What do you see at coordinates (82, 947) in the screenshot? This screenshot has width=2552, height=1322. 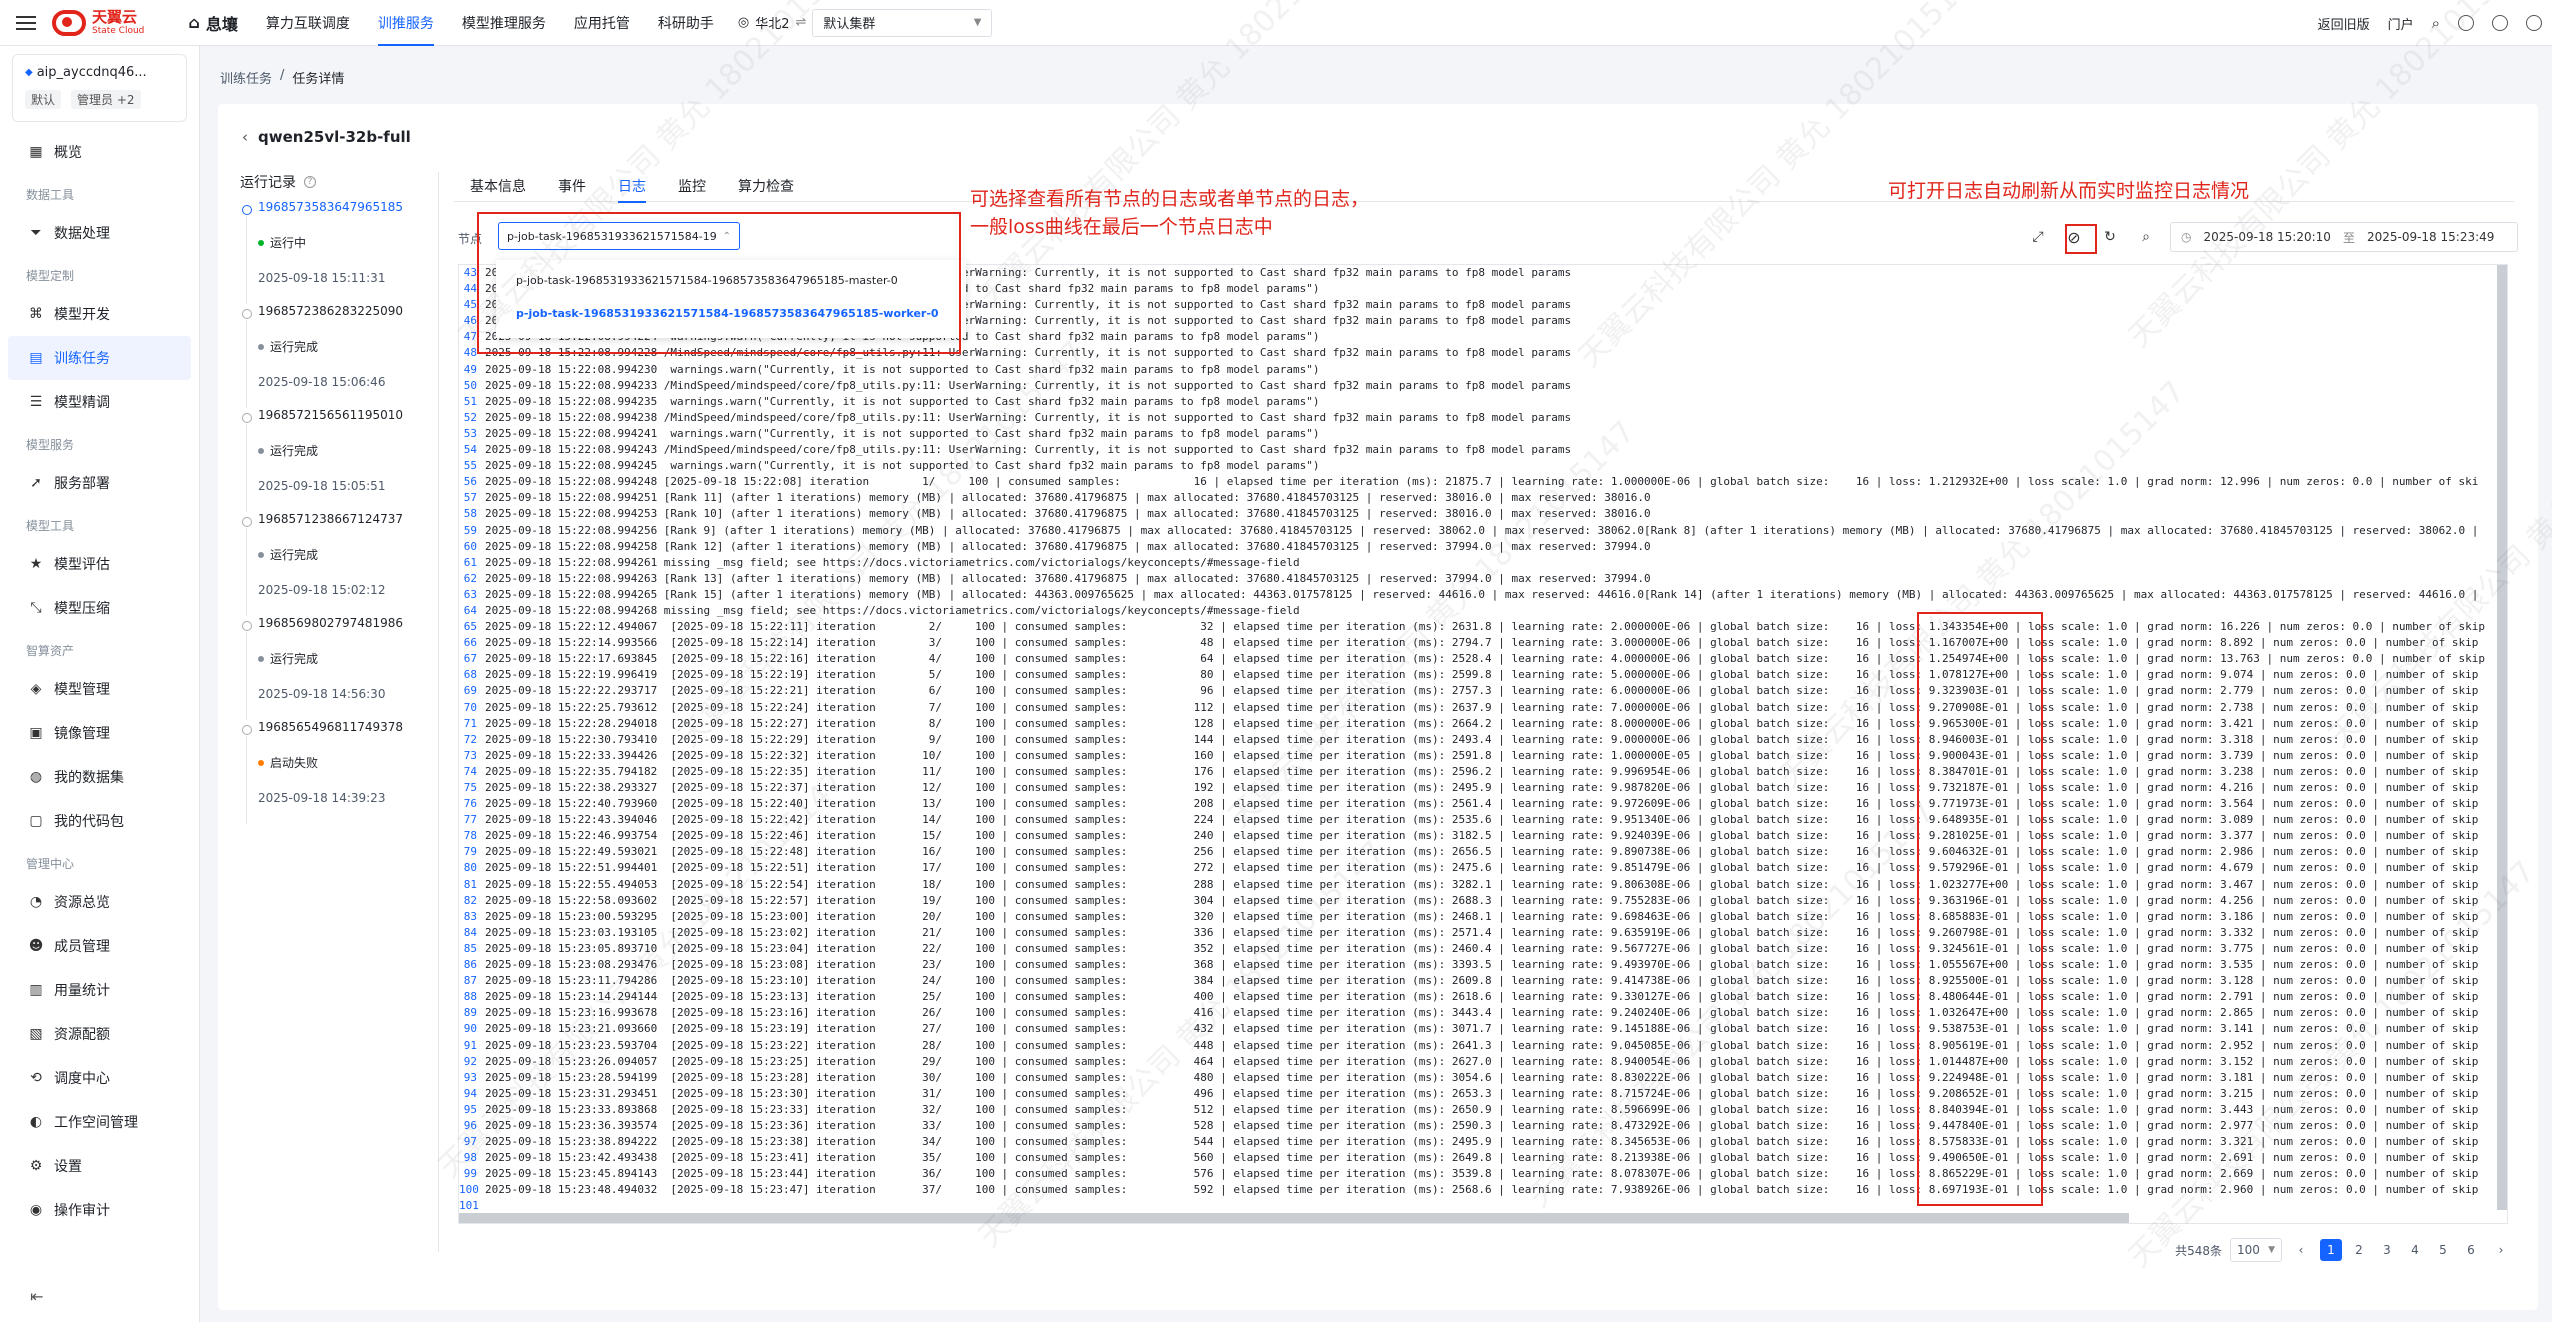 I see `sidebar-item-label: 成员管理` at bounding box center [82, 947].